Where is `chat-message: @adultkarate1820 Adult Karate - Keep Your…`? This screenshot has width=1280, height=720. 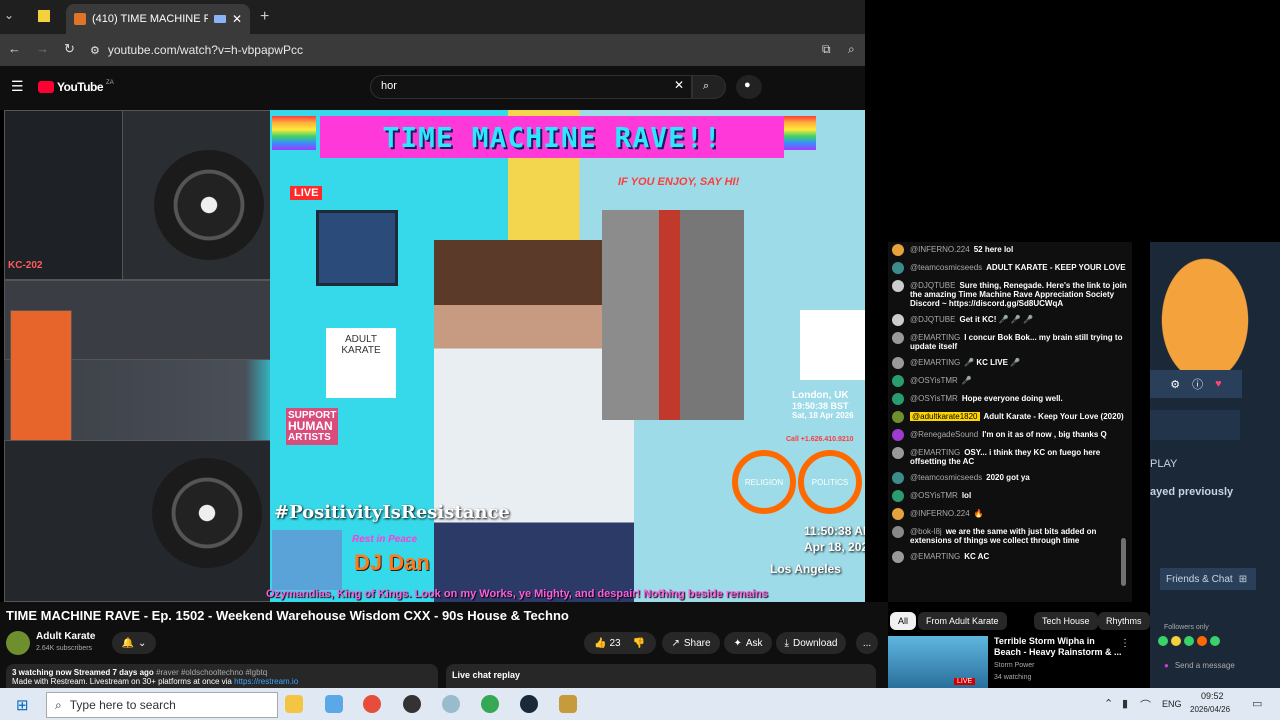 chat-message: @adultkarate1820 Adult Karate - Keep Your… is located at coordinates (1010, 418).